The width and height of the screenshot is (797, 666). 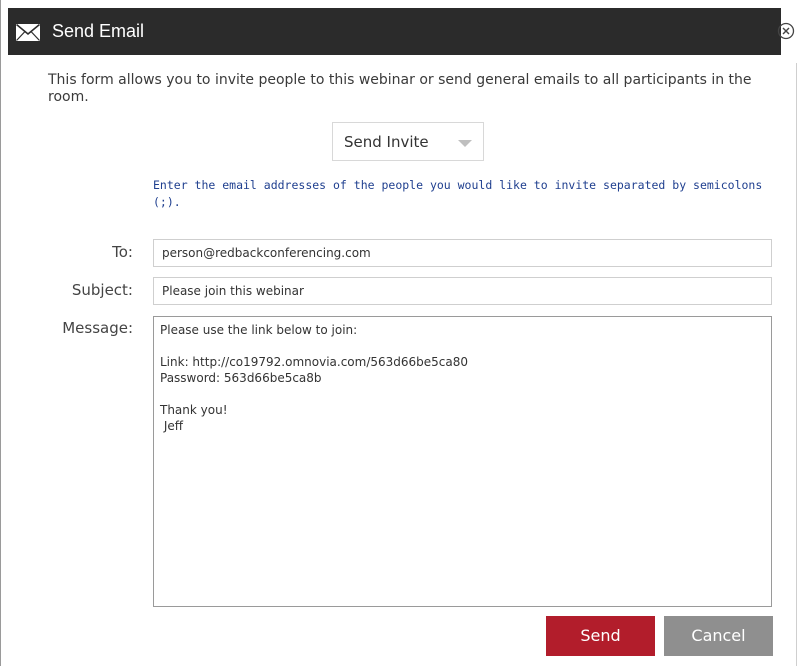 I want to click on window-title: Send Email, so click(x=98, y=31).